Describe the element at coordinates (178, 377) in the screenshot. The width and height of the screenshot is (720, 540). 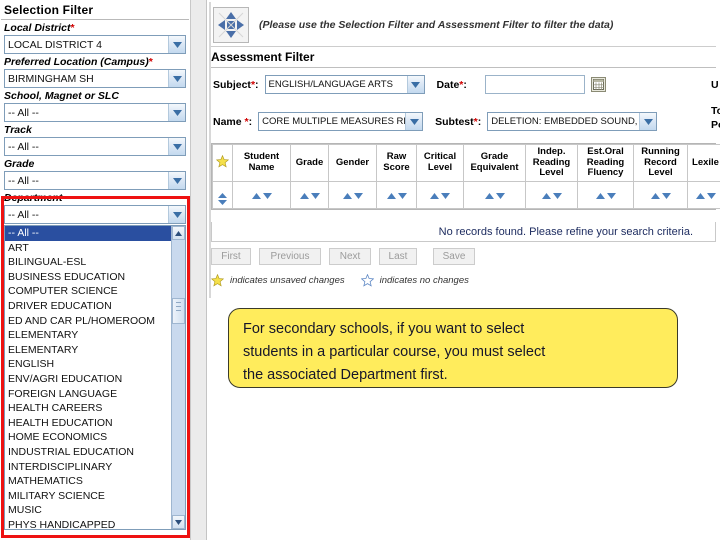
I see `department-listbox-scrollbar` at that location.